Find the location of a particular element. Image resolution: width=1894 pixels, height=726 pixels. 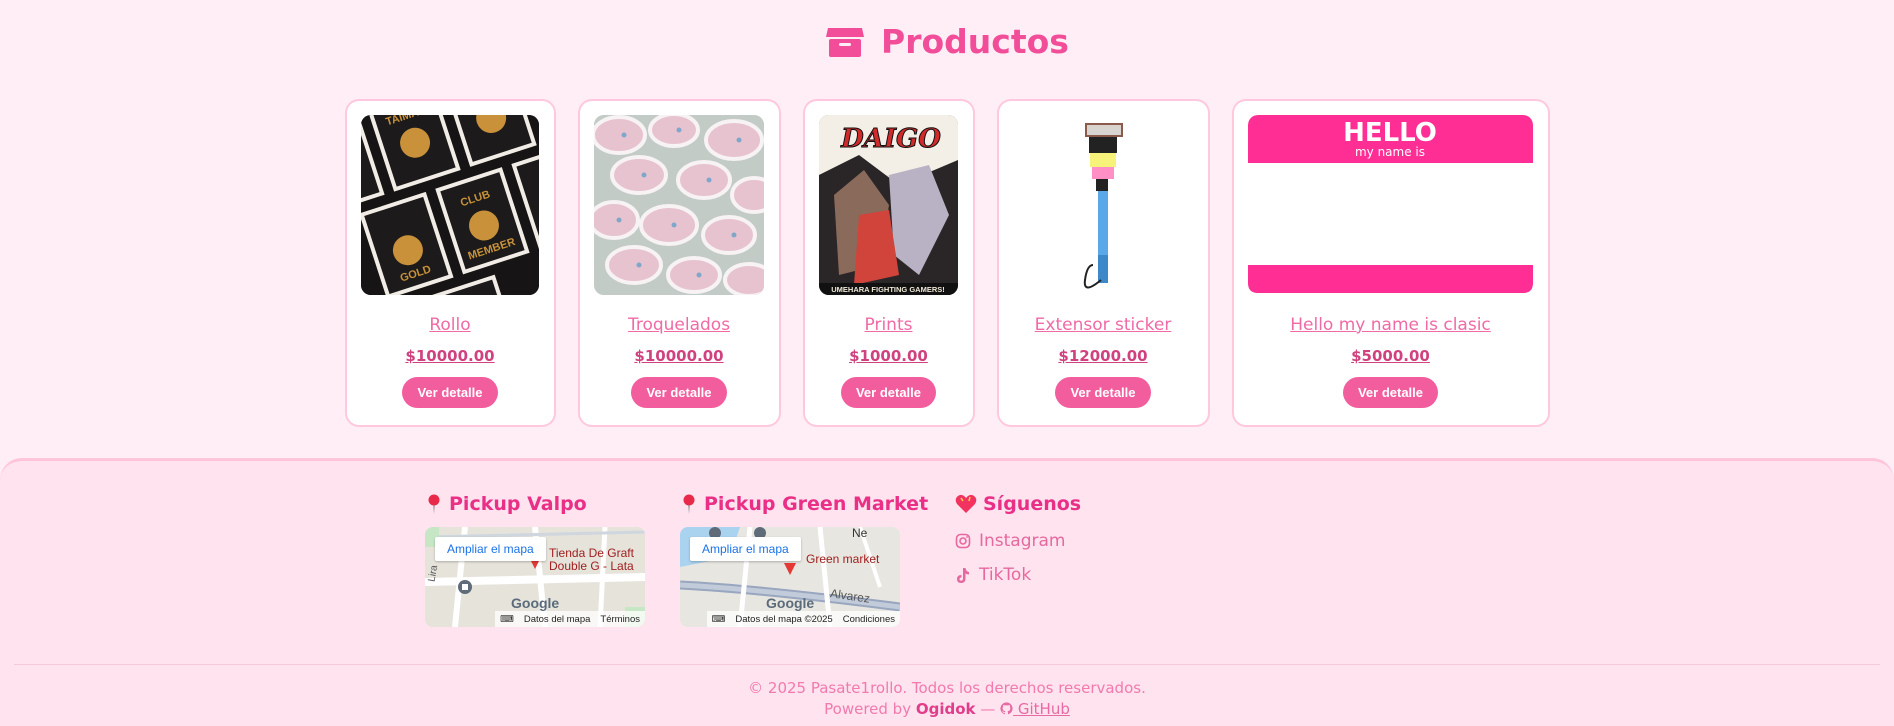

product-price: $1000.00 is located at coordinates (888, 356).